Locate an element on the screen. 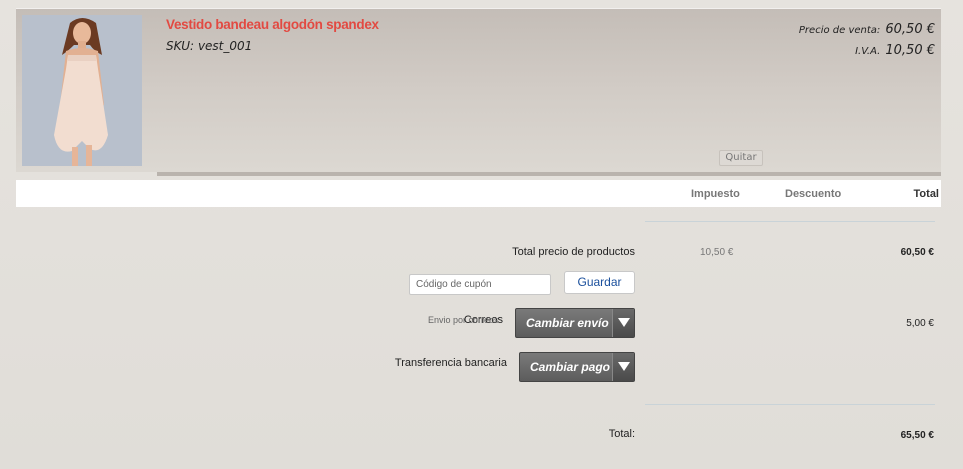  grand-total-value: 65,50 € is located at coordinates (917, 435).